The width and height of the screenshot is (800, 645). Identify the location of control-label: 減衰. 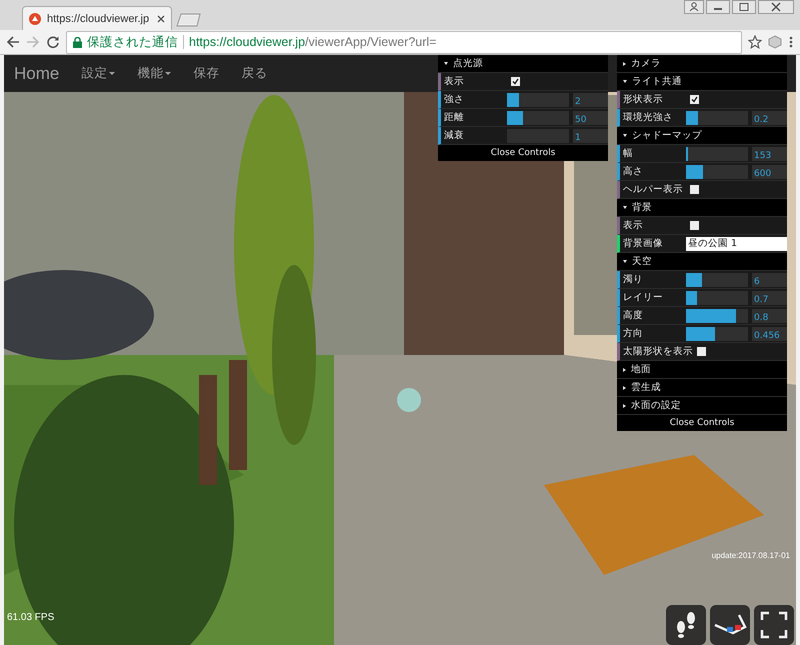
(454, 135).